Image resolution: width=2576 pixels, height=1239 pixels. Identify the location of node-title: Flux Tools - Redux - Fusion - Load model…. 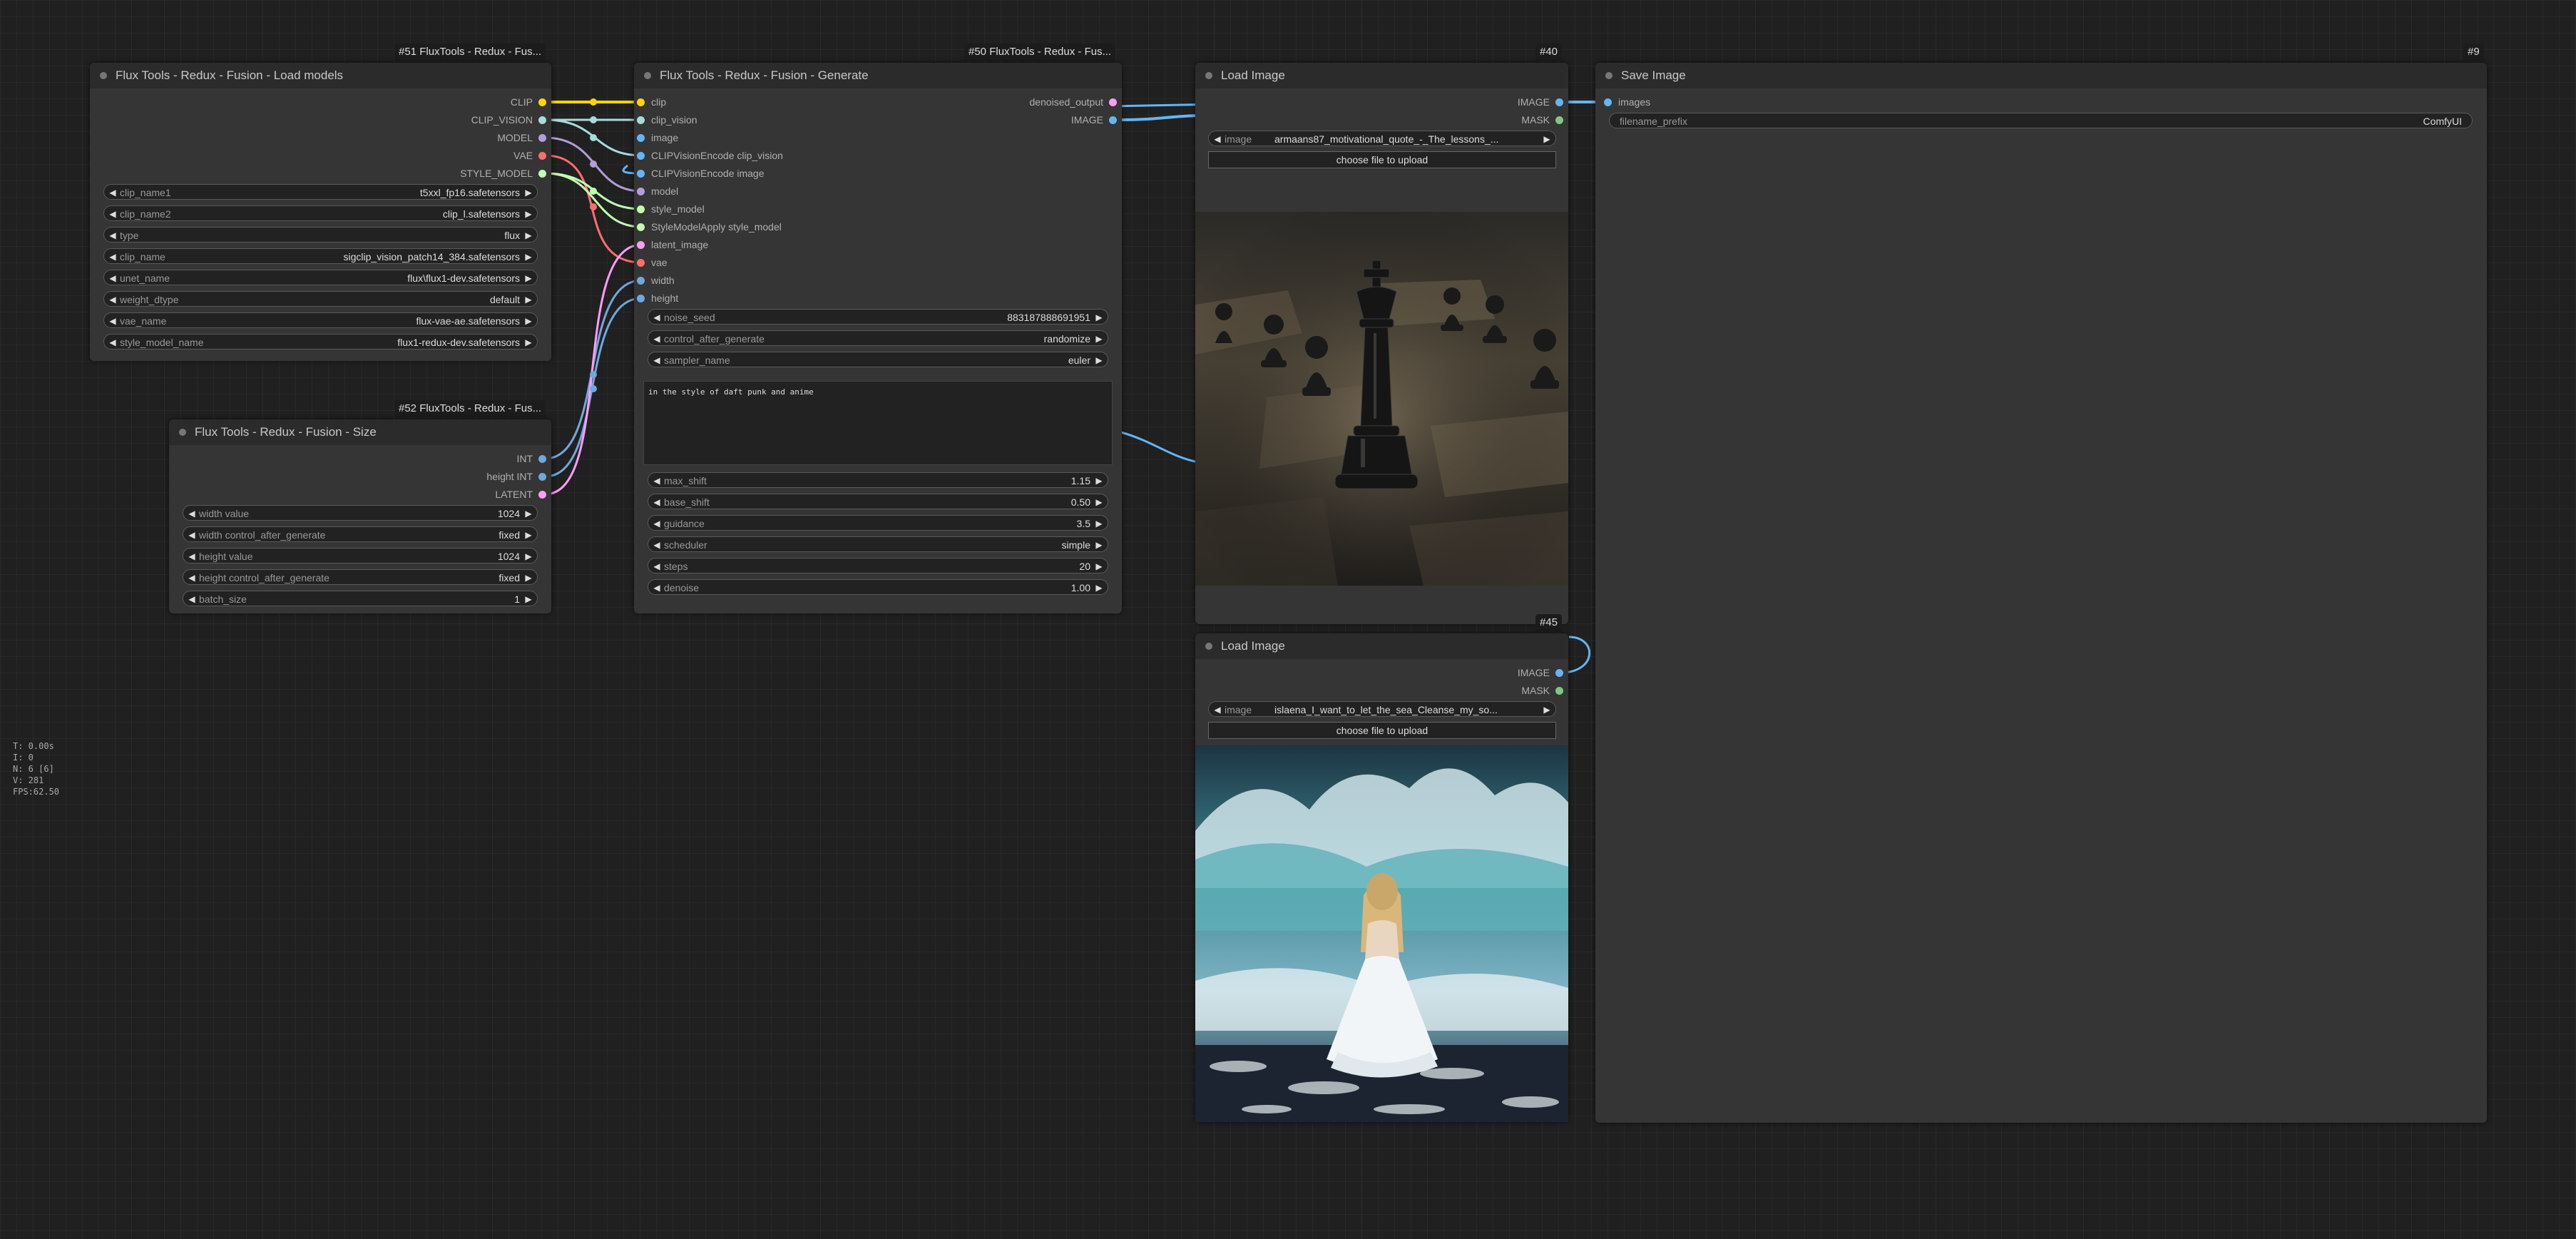
(230, 75).